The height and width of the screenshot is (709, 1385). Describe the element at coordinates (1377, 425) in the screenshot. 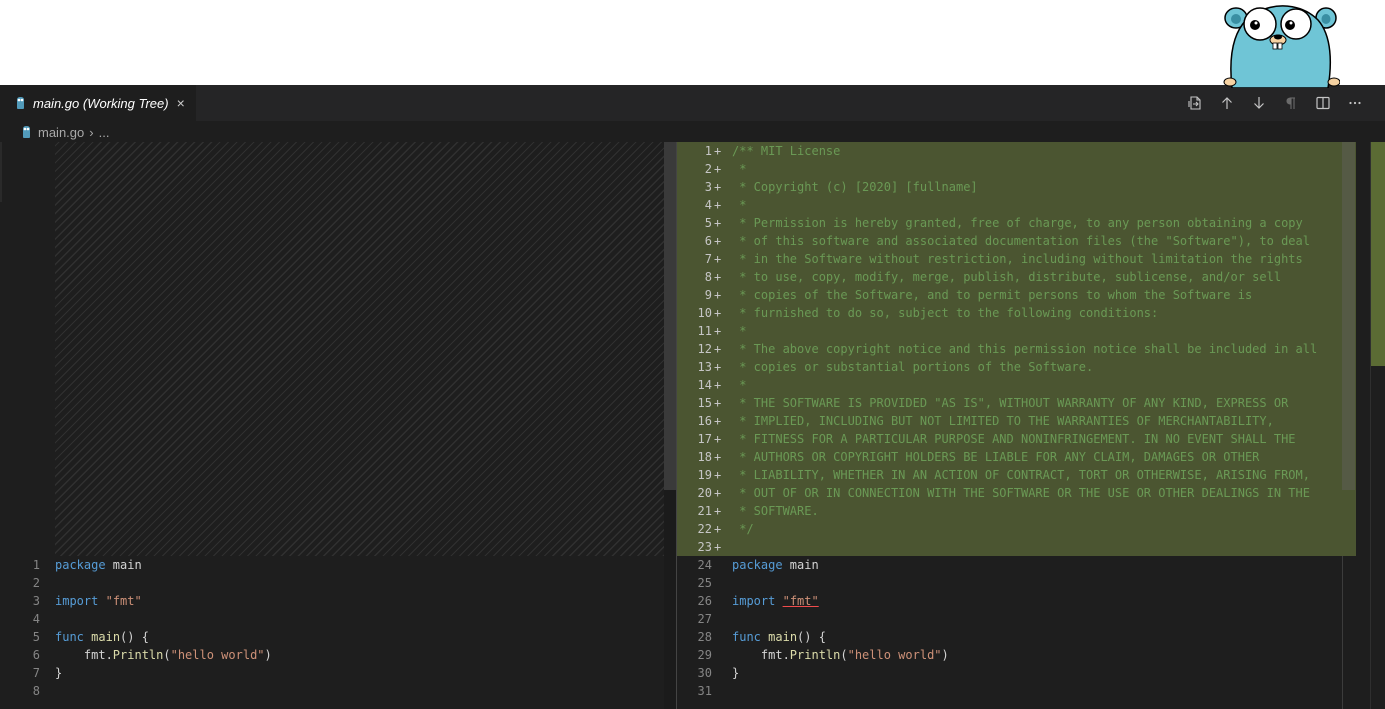

I see `diff-overview-ruler` at that location.